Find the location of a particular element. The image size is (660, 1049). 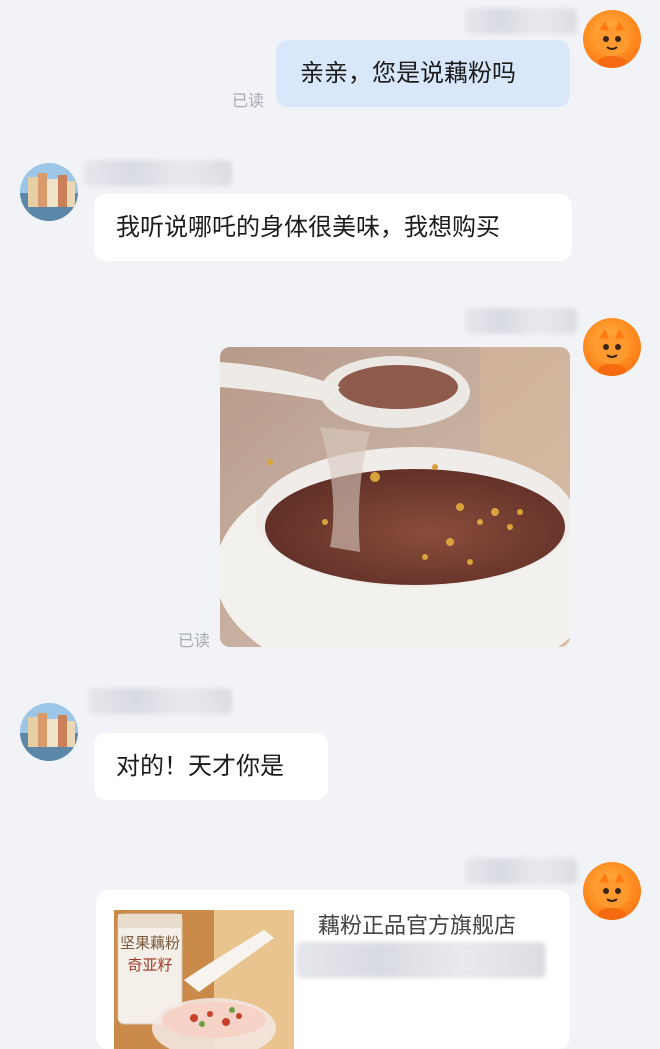

product-package-label: 坚果藕粉 is located at coordinates (150, 943).